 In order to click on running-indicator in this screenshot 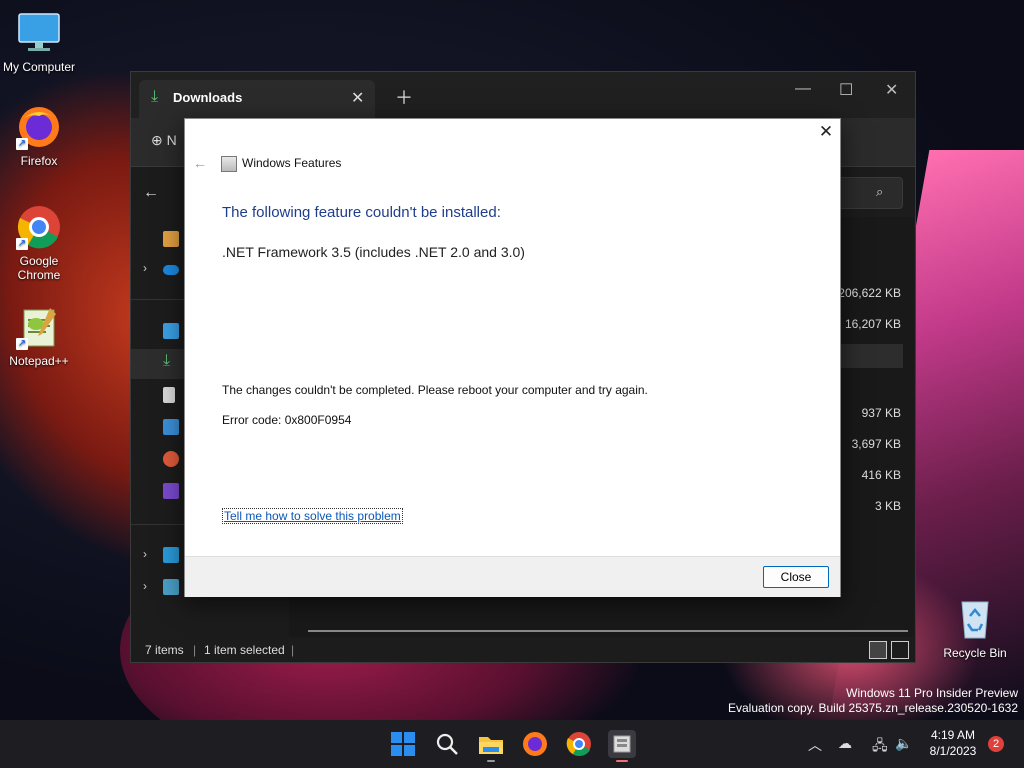, I will do `click(491, 761)`.